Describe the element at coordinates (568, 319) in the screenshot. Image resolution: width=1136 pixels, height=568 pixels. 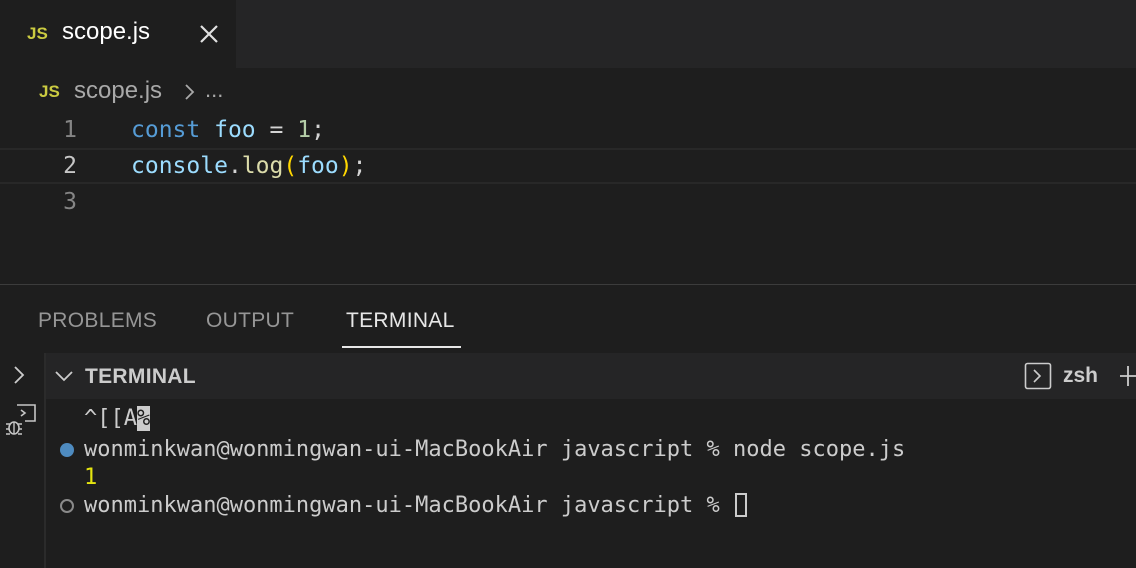
I see `panel-tab-bar: PROBLEMS OUTPUT TERMINAL` at that location.